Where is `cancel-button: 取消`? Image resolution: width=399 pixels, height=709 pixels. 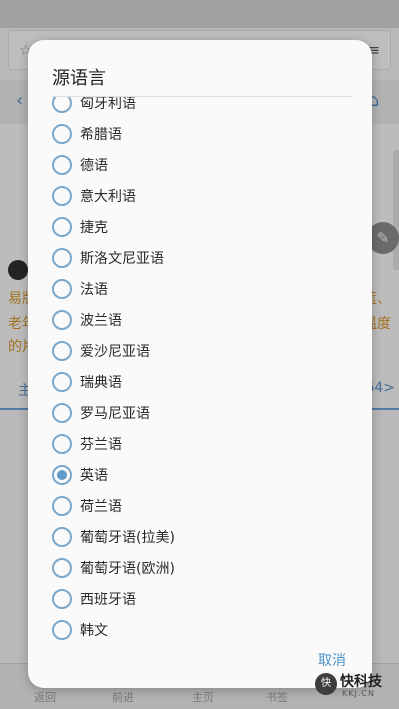
cancel-button: 取消 is located at coordinates (332, 660).